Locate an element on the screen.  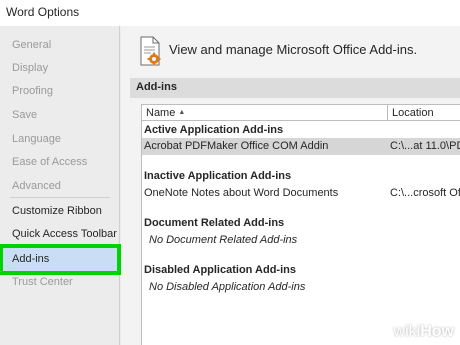
wikihow-watermark: wikiHow is located at coordinates (424, 332).